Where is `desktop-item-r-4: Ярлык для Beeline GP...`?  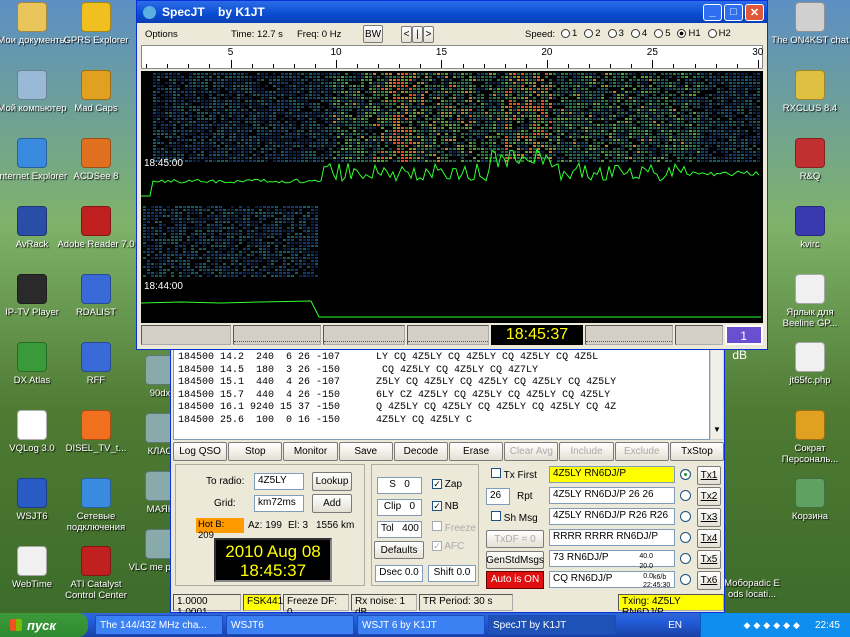 desktop-item-r-4: Ярлык для Beeline GP... is located at coordinates (810, 301).